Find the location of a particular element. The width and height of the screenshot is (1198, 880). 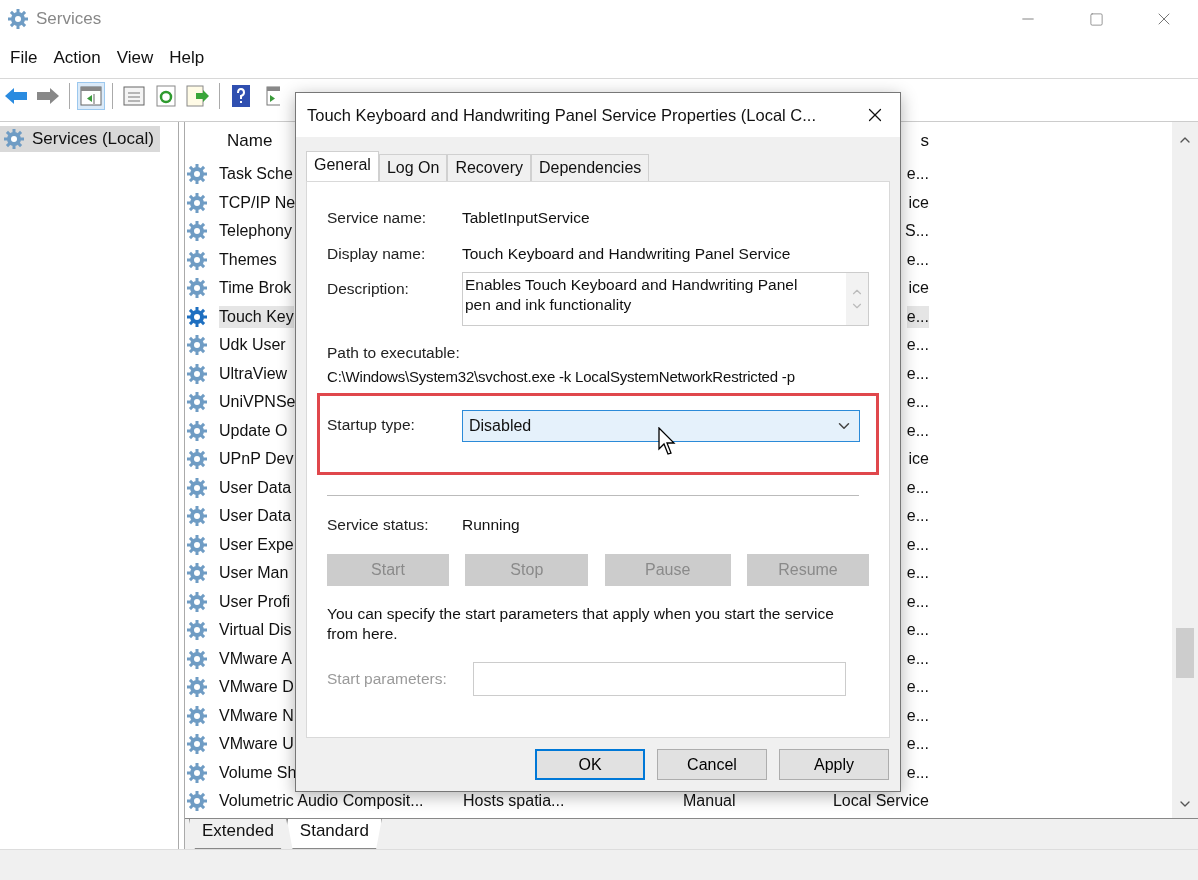

scrollbar-thumb is located at coordinates (1185, 653).